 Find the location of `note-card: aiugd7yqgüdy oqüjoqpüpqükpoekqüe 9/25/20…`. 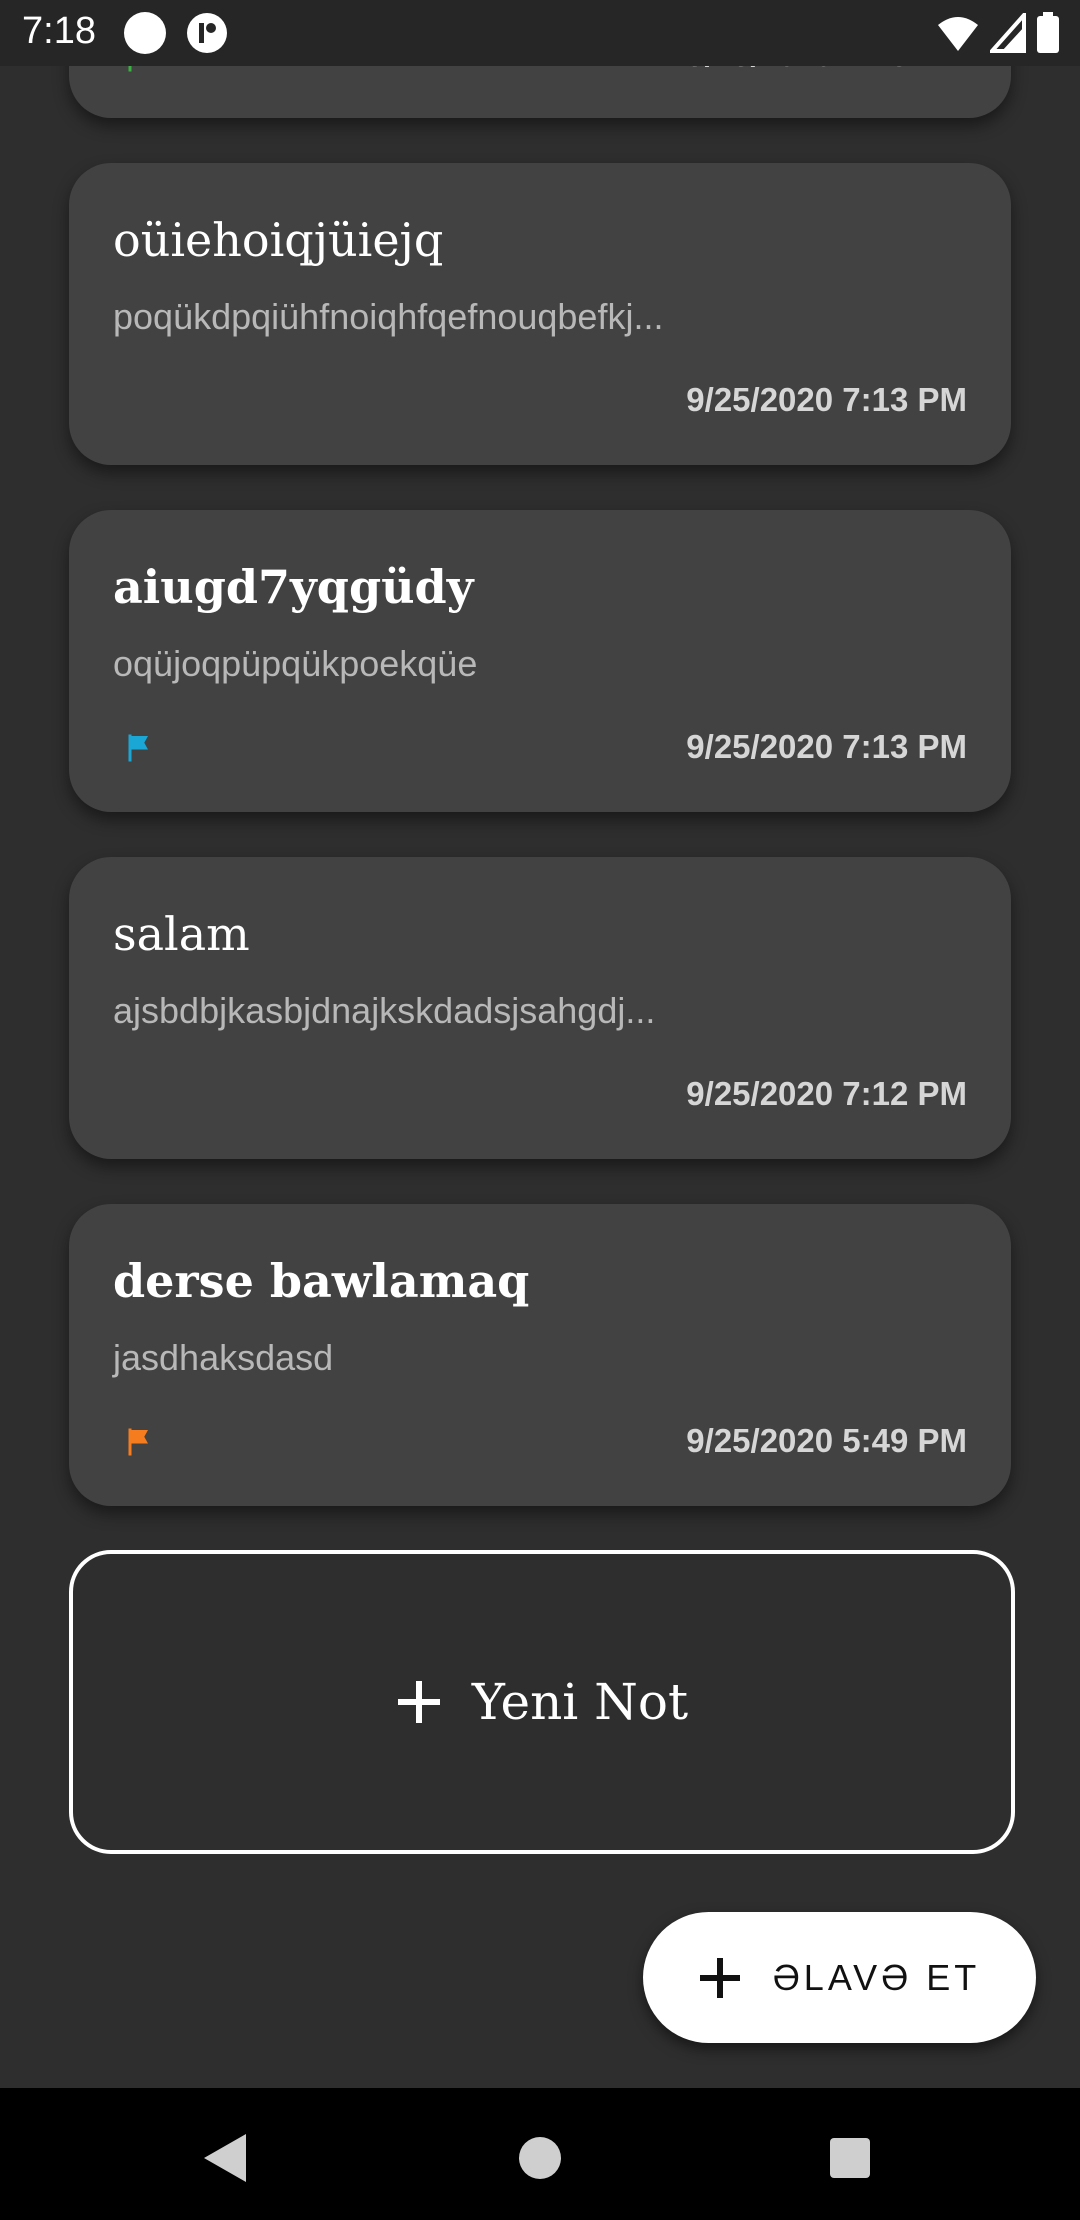

note-card: aiugd7yqgüdy oqüjoqpüpqükpoekqüe 9/25/20… is located at coordinates (540, 661).